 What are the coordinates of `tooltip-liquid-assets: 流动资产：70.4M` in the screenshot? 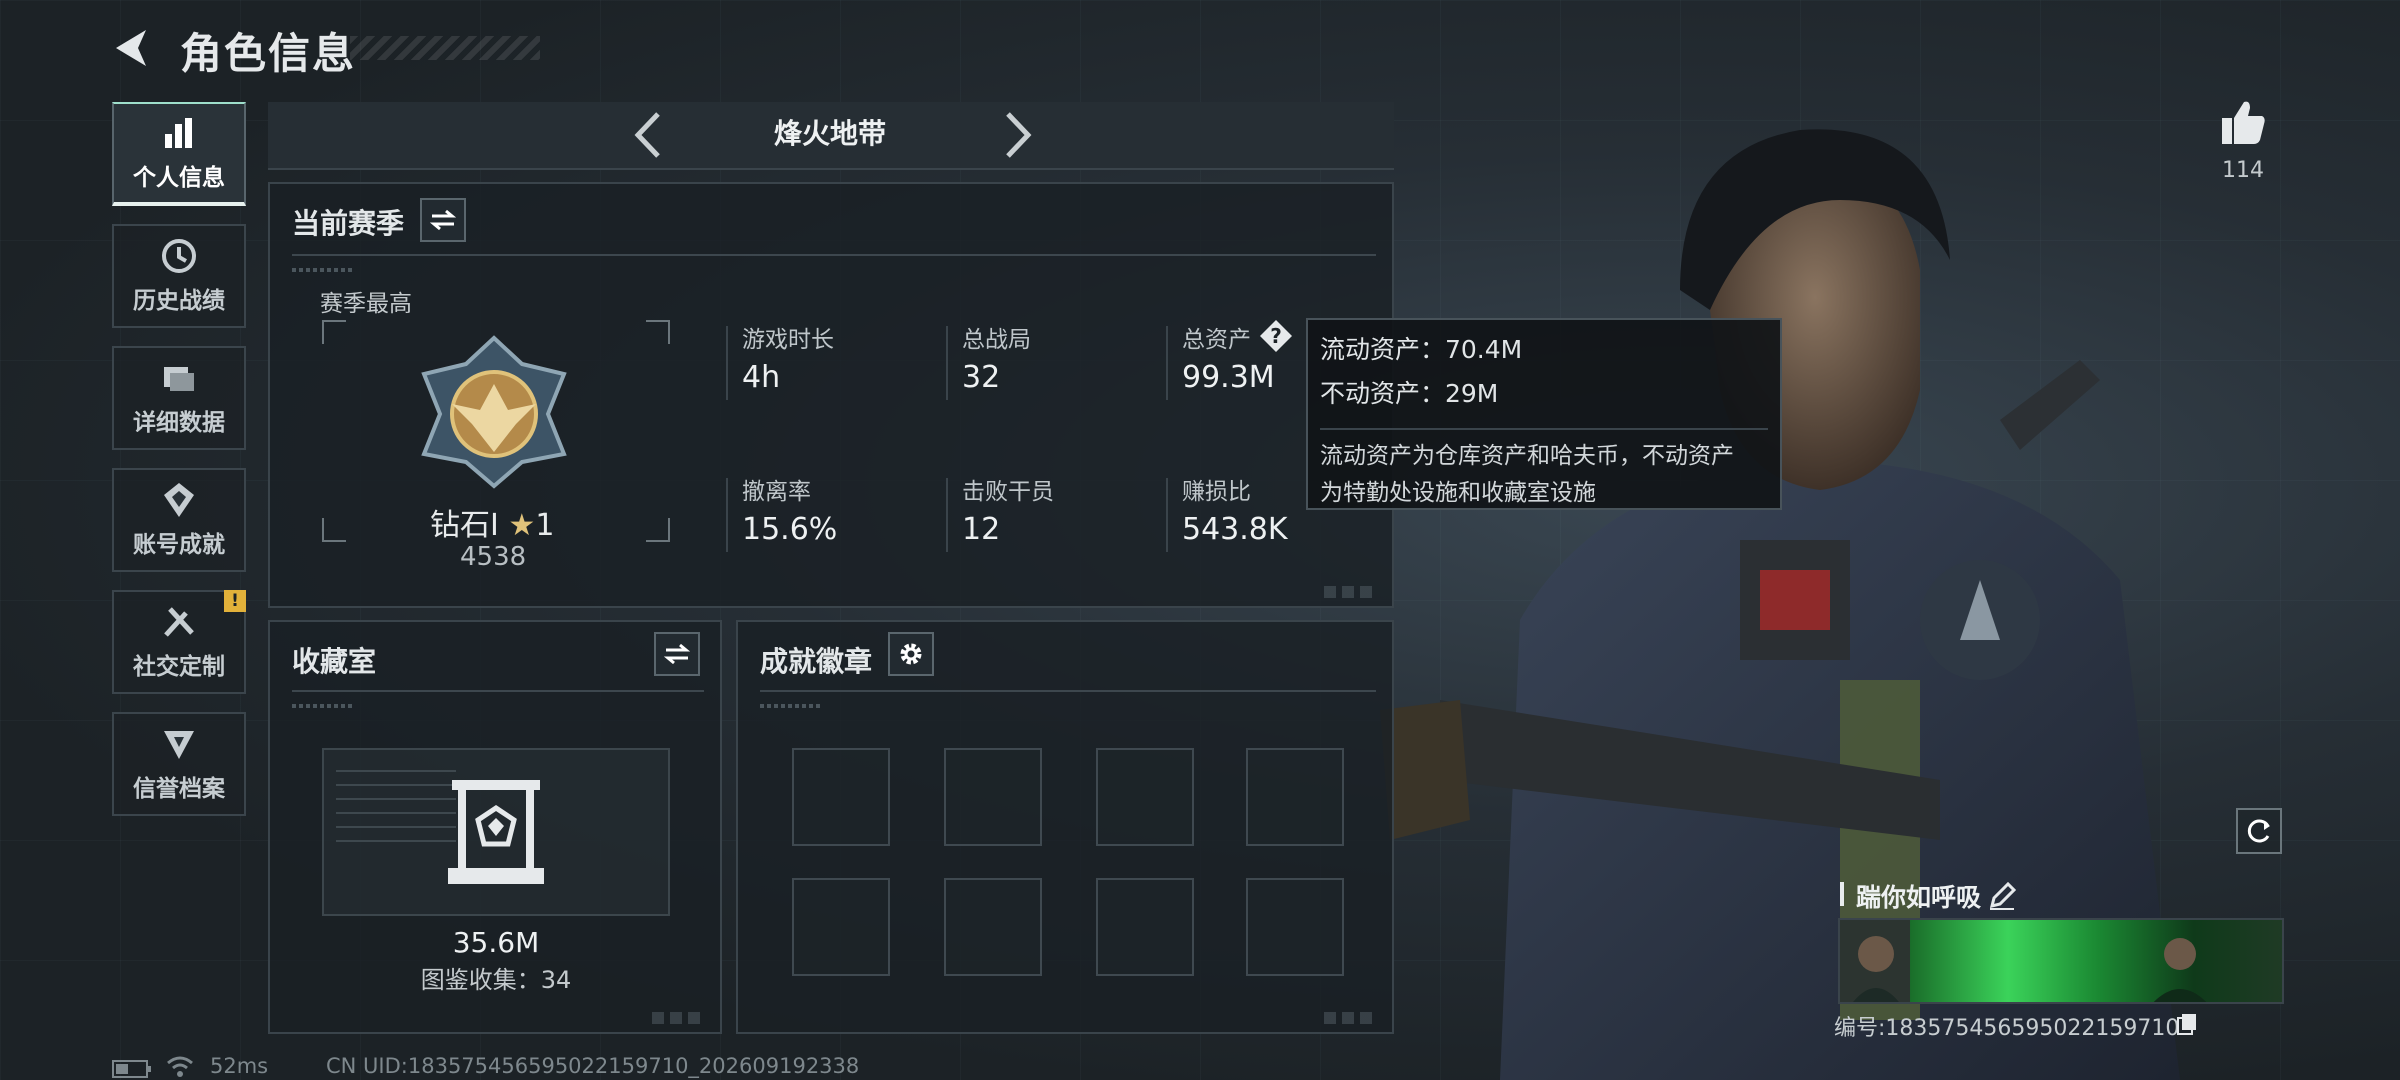 It's located at (1421, 349).